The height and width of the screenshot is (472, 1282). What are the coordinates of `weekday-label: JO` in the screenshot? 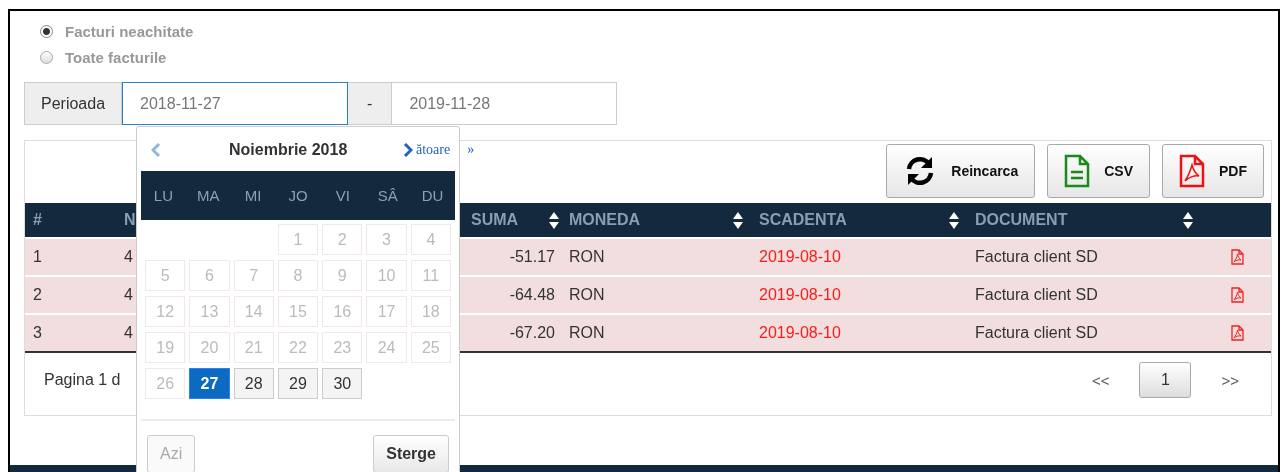 It's located at (298, 195).